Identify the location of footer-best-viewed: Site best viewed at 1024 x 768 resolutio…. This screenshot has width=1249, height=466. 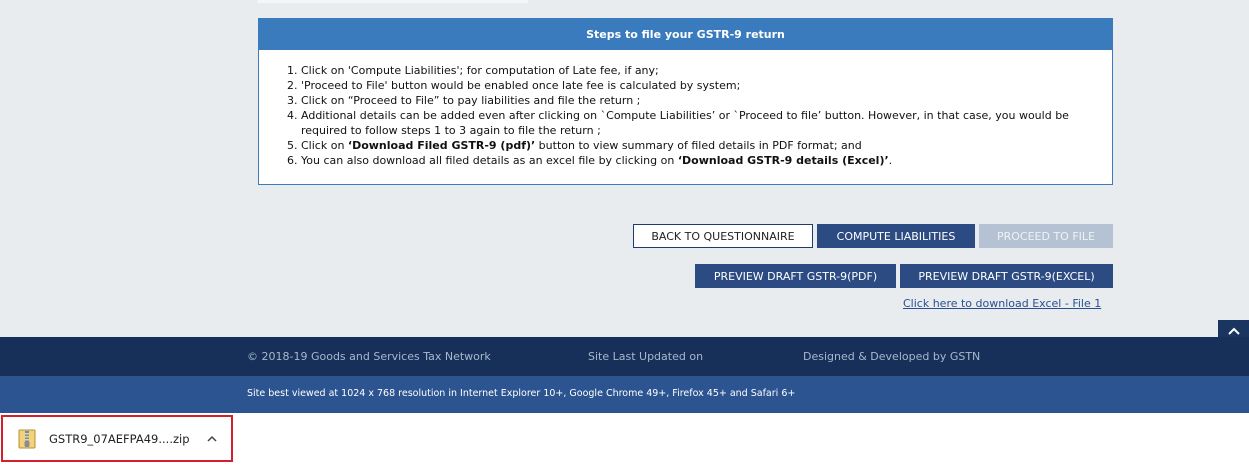
(521, 393).